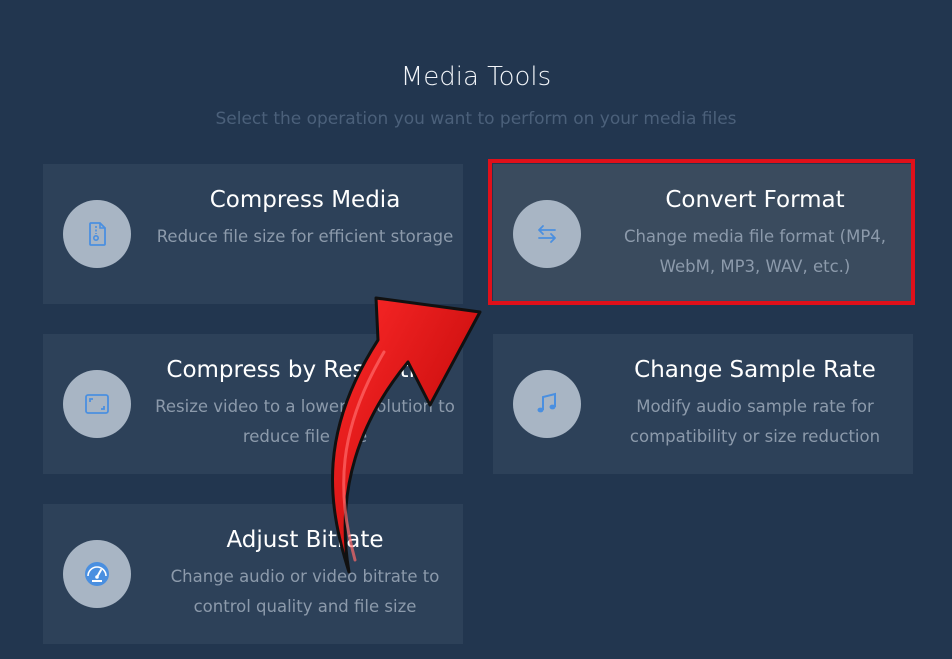 The height and width of the screenshot is (659, 952). I want to click on tool-card-title: Compress by Resolution, so click(305, 370).